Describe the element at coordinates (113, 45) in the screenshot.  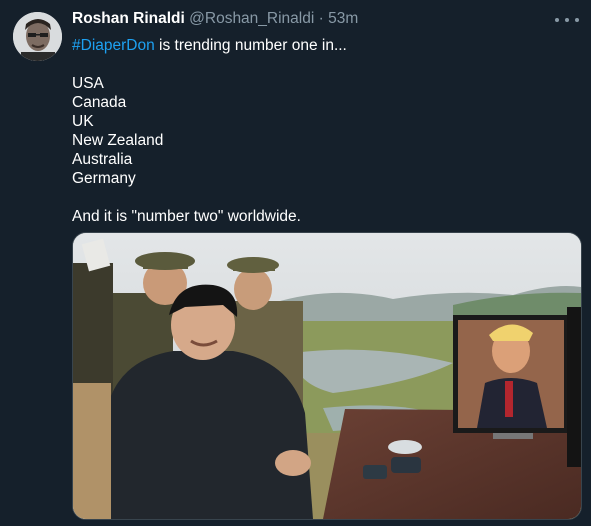
I see `hashtag-link: #DiaperDon` at that location.